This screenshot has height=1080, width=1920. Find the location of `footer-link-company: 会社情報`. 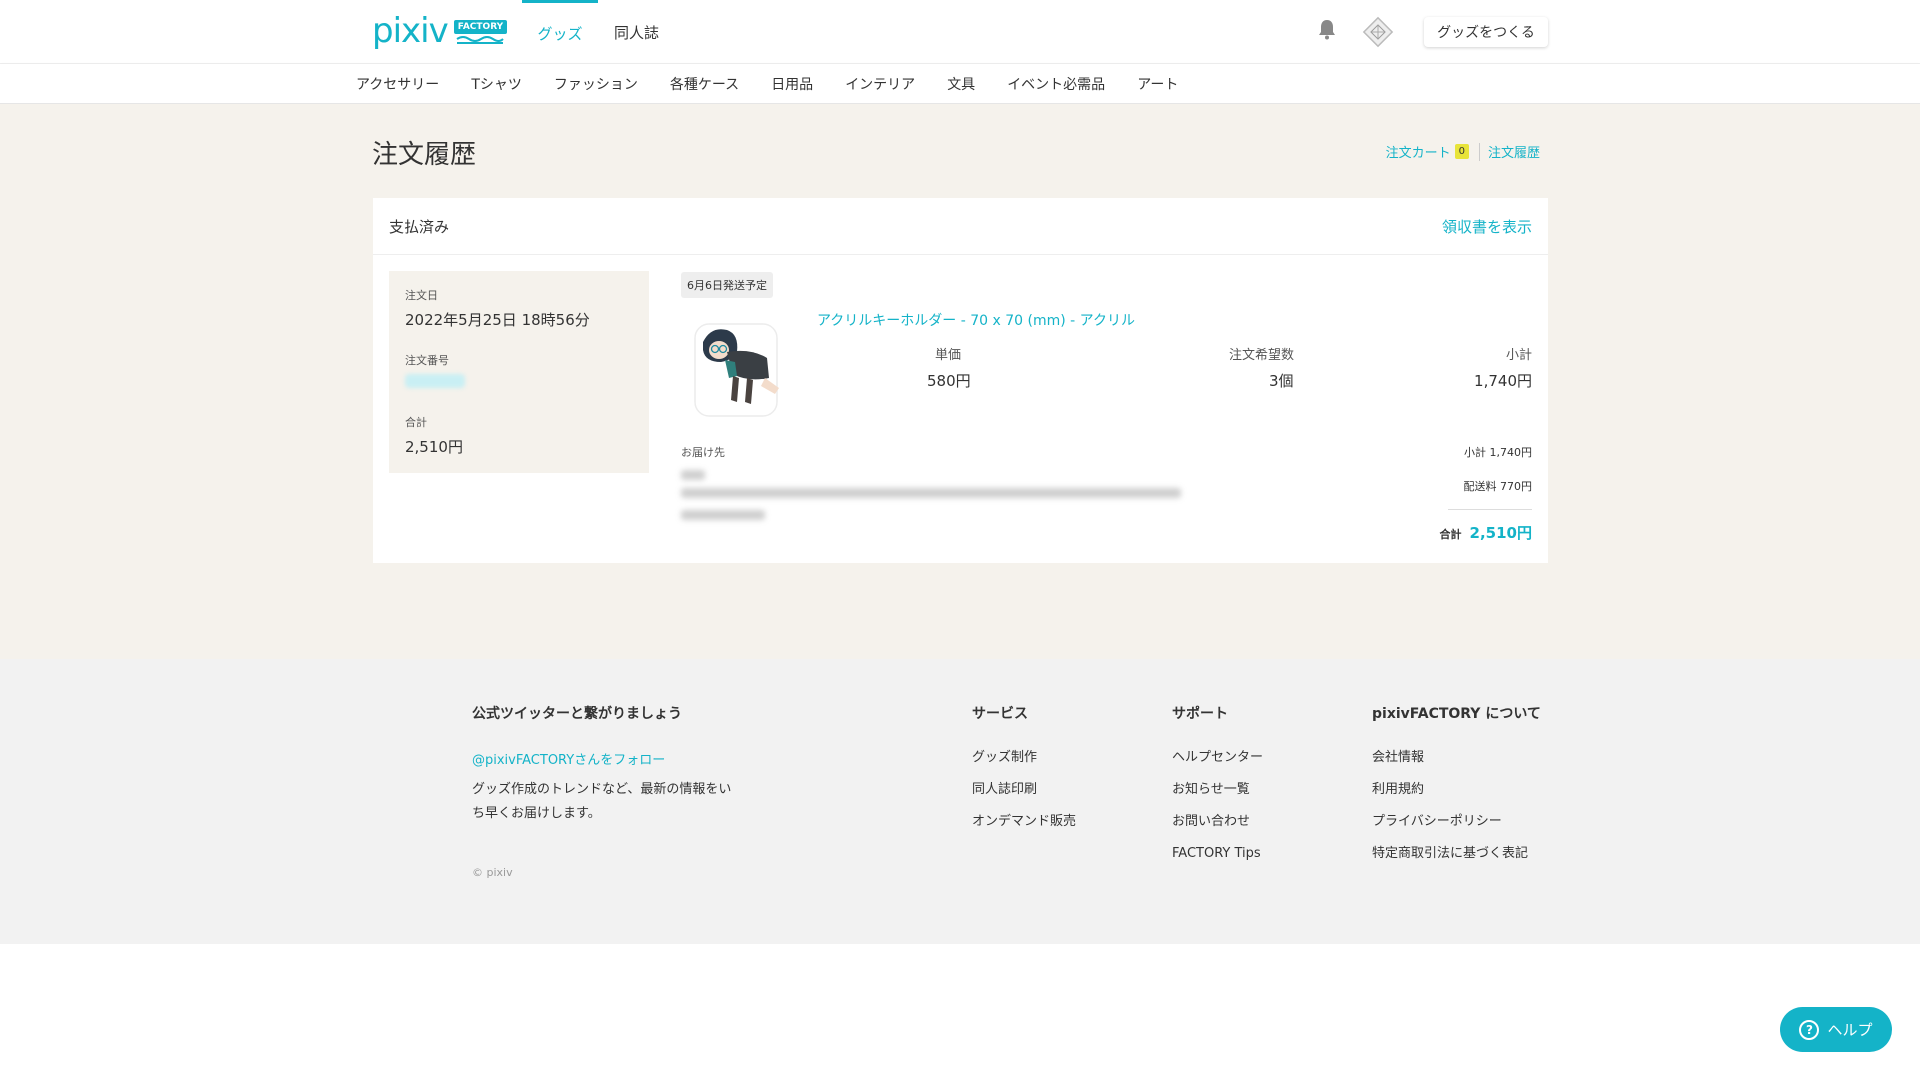

footer-link-company: 会社情報 is located at coordinates (1456, 758).